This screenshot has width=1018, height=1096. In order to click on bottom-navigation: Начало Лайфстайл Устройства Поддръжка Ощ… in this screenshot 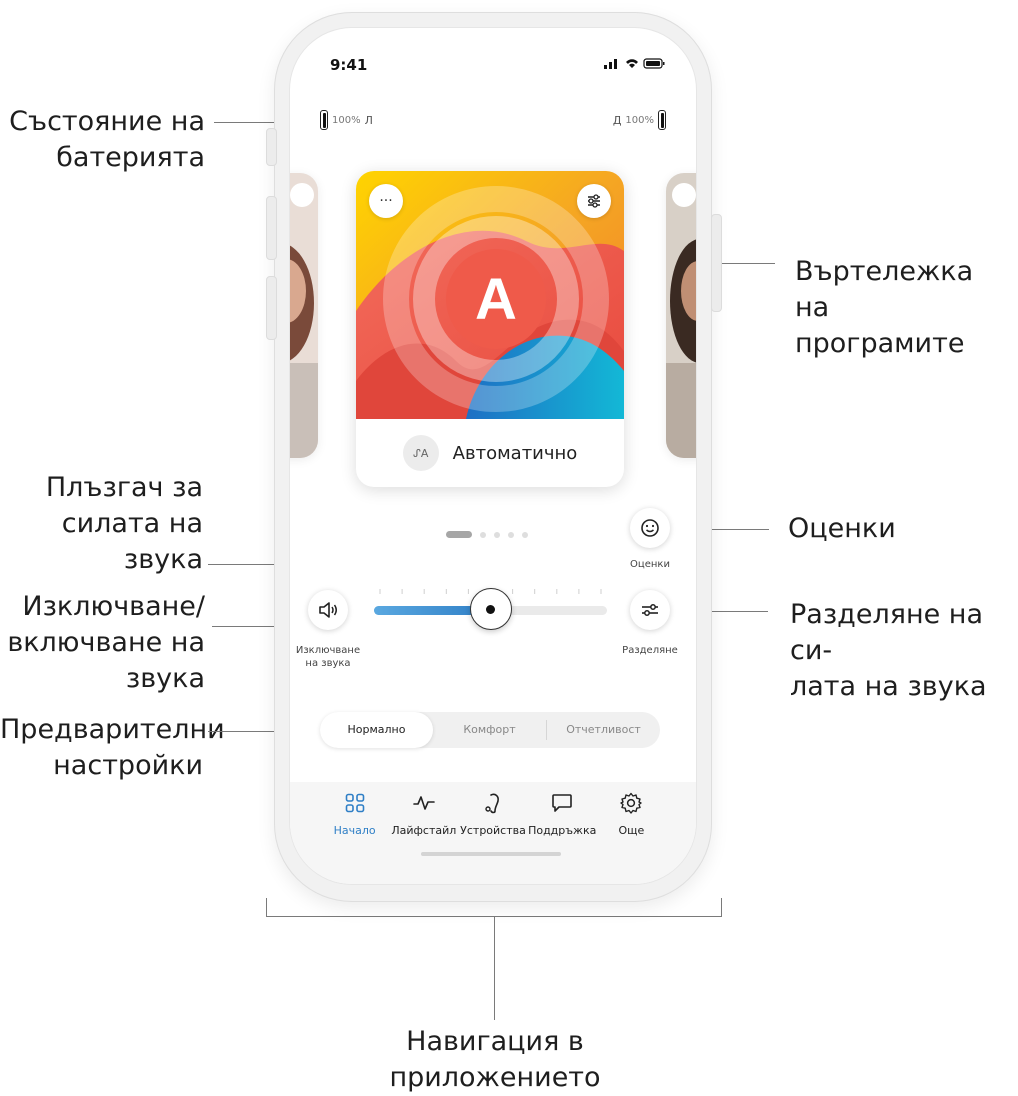, I will do `click(493, 833)`.